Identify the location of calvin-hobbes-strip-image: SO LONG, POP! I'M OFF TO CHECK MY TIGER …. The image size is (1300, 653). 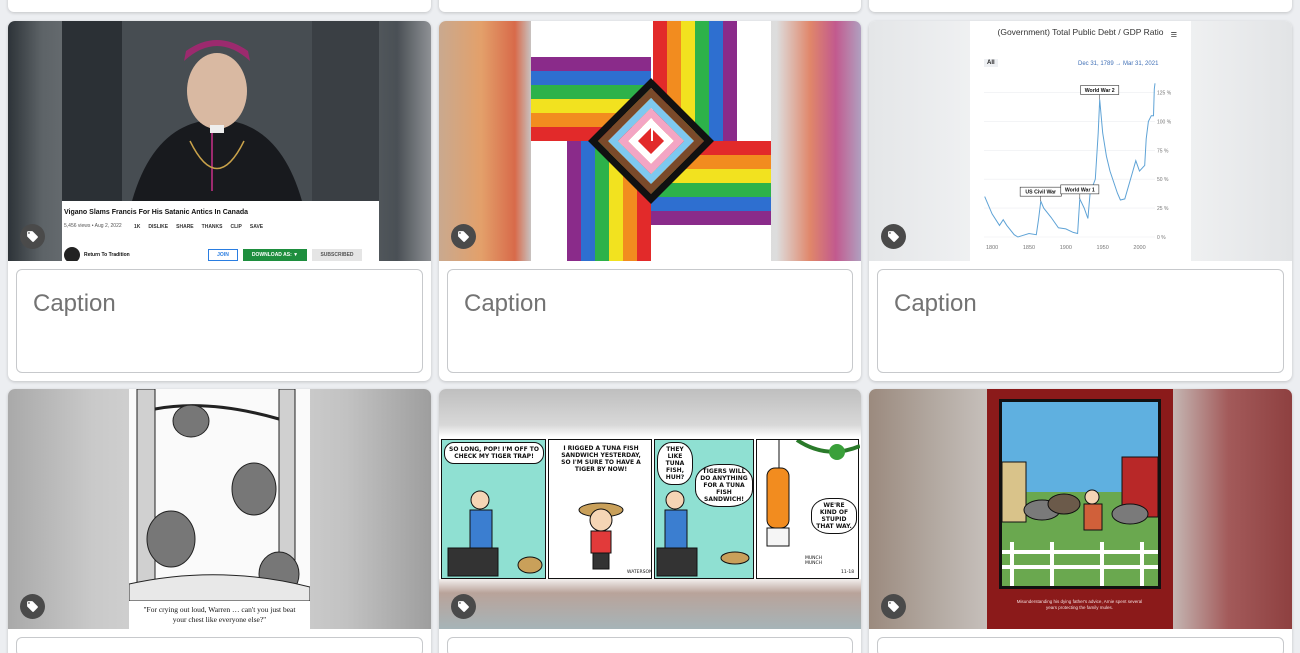
(650, 509).